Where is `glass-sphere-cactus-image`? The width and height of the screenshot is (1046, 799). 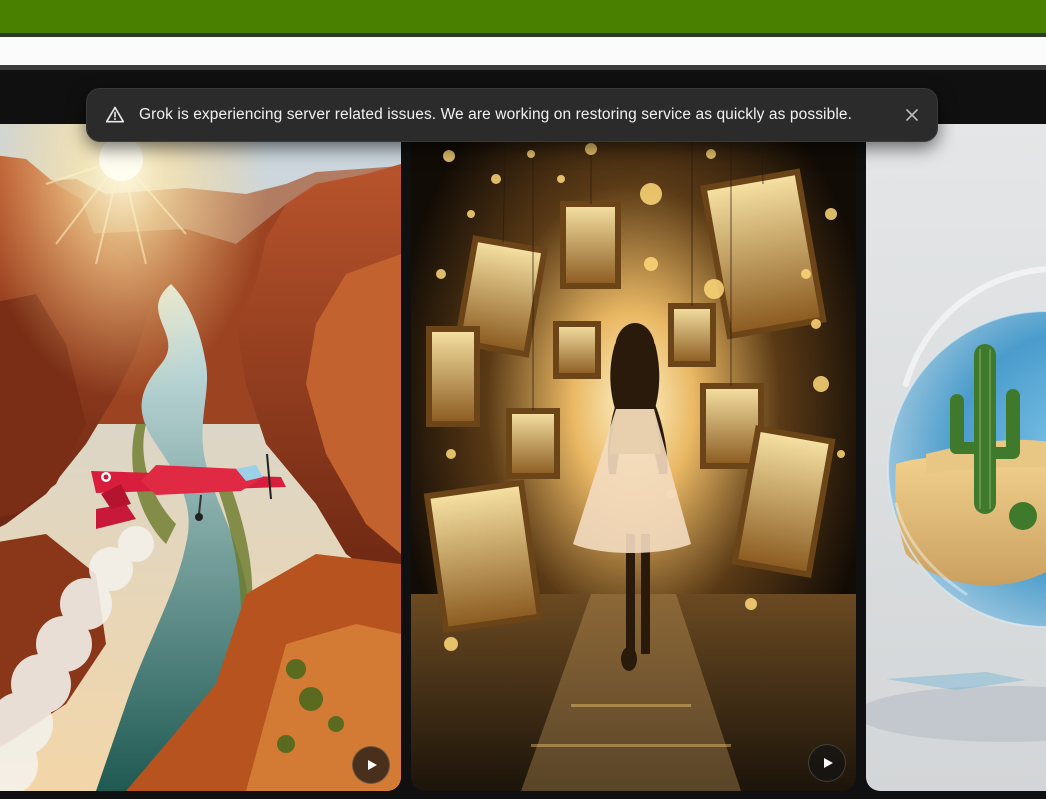 glass-sphere-cactus-image is located at coordinates (956, 457).